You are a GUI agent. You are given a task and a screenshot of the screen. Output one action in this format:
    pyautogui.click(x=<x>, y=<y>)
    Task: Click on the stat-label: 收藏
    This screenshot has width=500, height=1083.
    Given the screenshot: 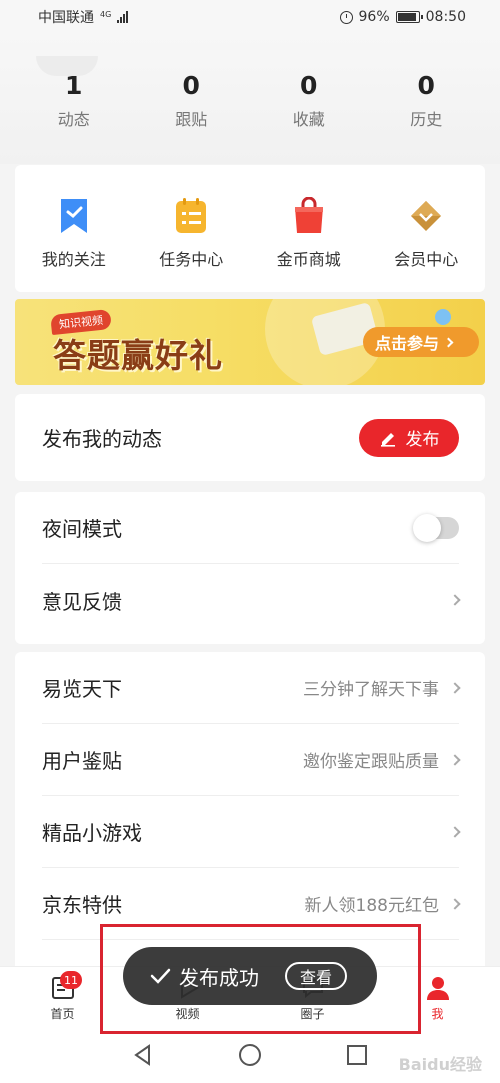 What is the action you would take?
    pyautogui.click(x=308, y=119)
    